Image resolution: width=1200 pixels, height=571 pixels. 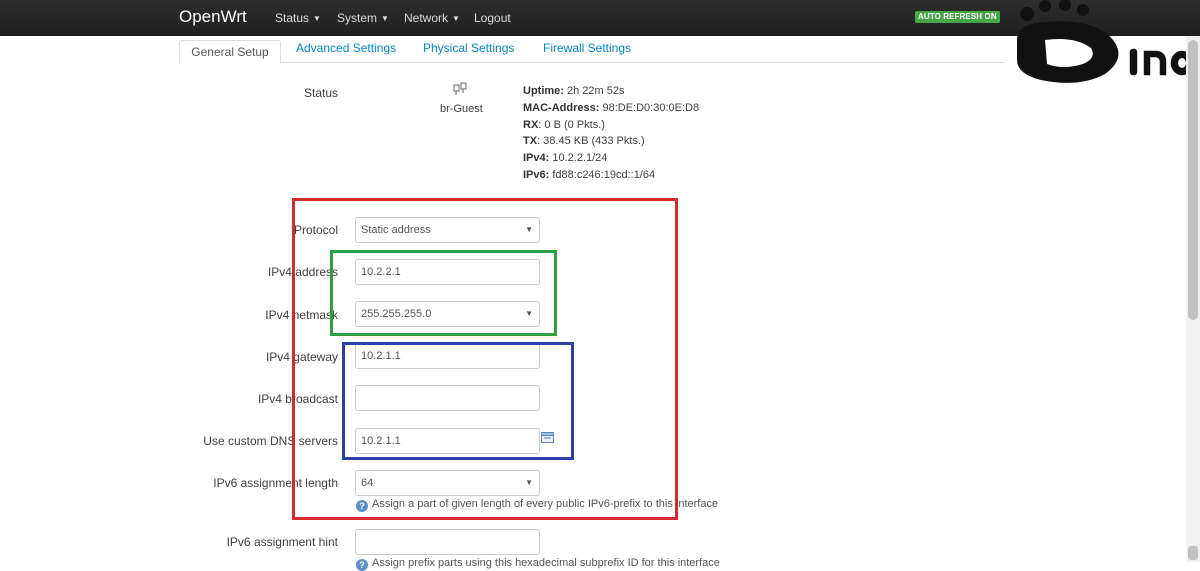 I want to click on auto-refresh-badge: AUTO REFRESH ON, so click(x=957, y=17).